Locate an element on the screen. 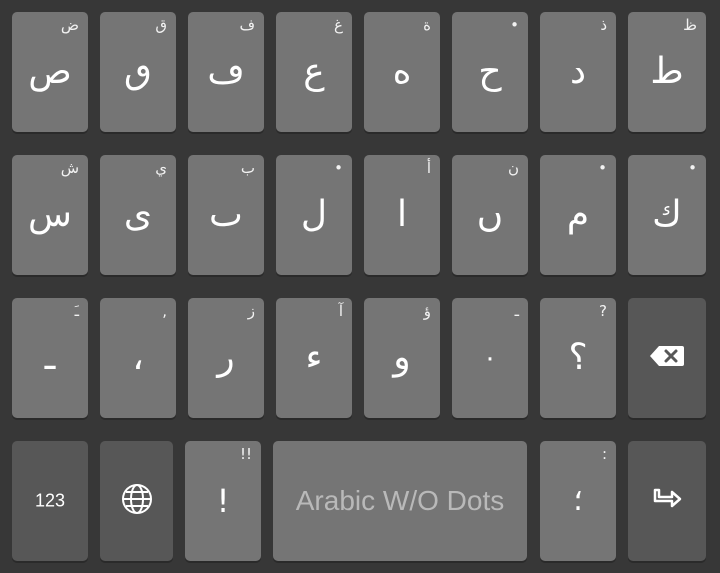  key-sad: ض ص is located at coordinates (50, 72).